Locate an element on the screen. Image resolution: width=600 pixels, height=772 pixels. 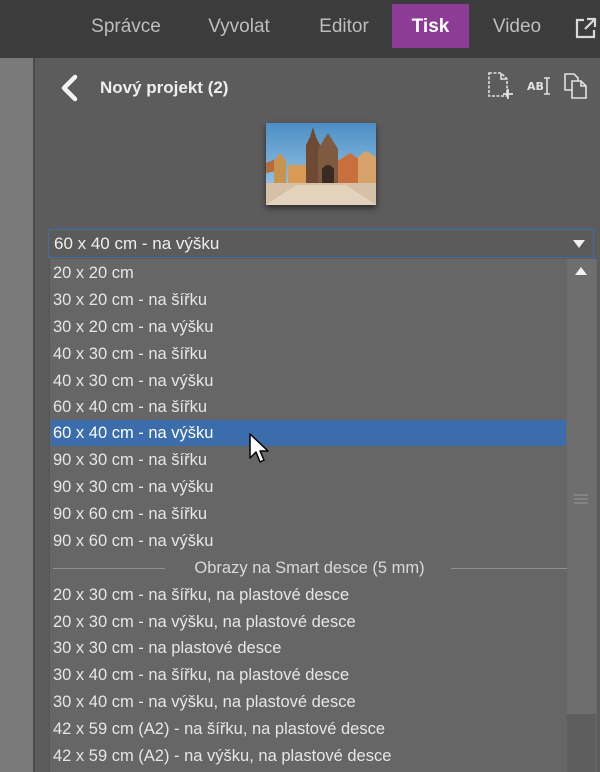
size-option: 30 x 40 cm - na šířku, na plastové desce is located at coordinates (308, 675).